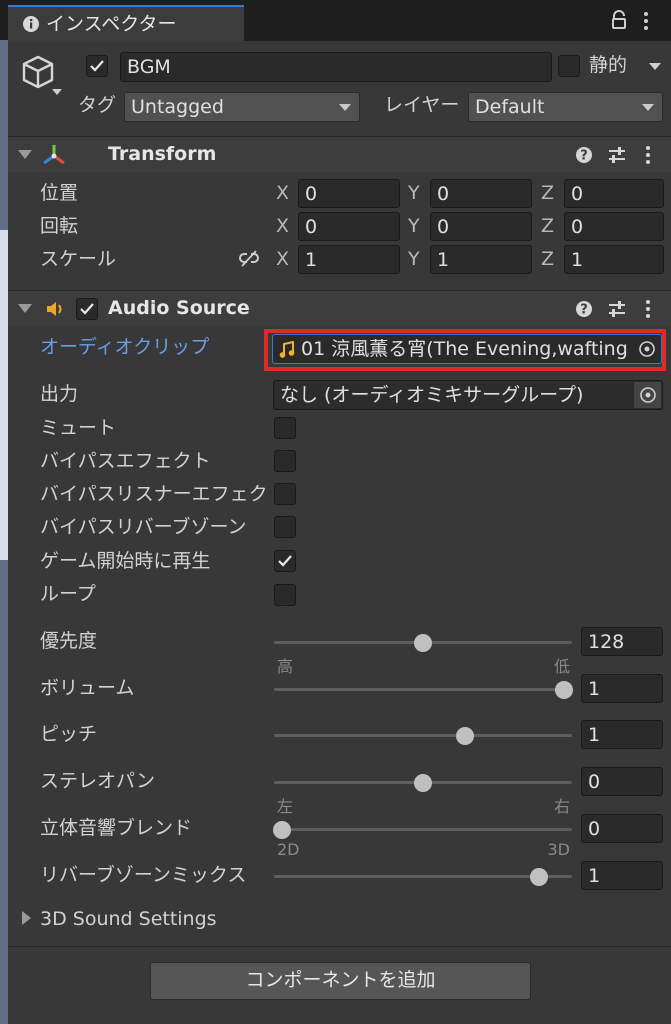 This screenshot has width=671, height=1024. Describe the element at coordinates (285, 494) in the screenshot. I see `bypass-listener-effects-checkbox` at that location.